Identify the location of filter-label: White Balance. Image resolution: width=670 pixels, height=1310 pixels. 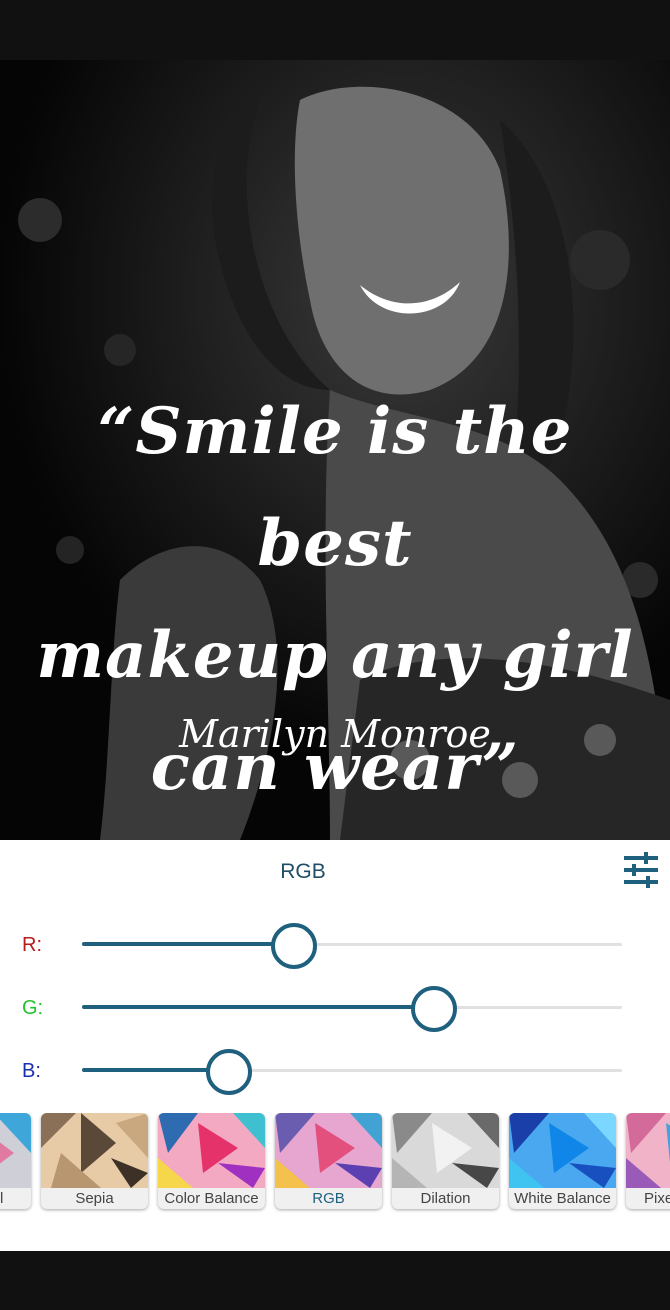
(562, 1198).